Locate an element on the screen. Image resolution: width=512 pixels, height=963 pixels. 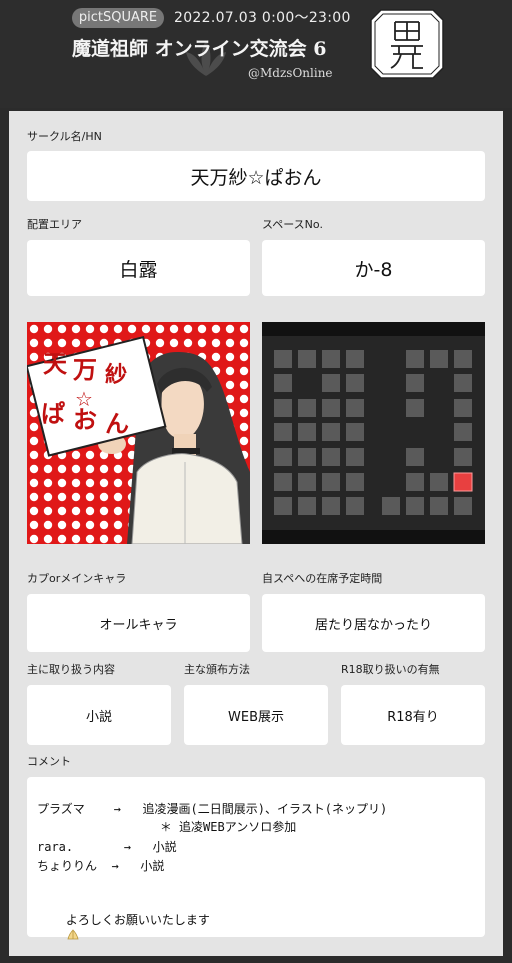
space-field: か-8 is located at coordinates (373, 268).